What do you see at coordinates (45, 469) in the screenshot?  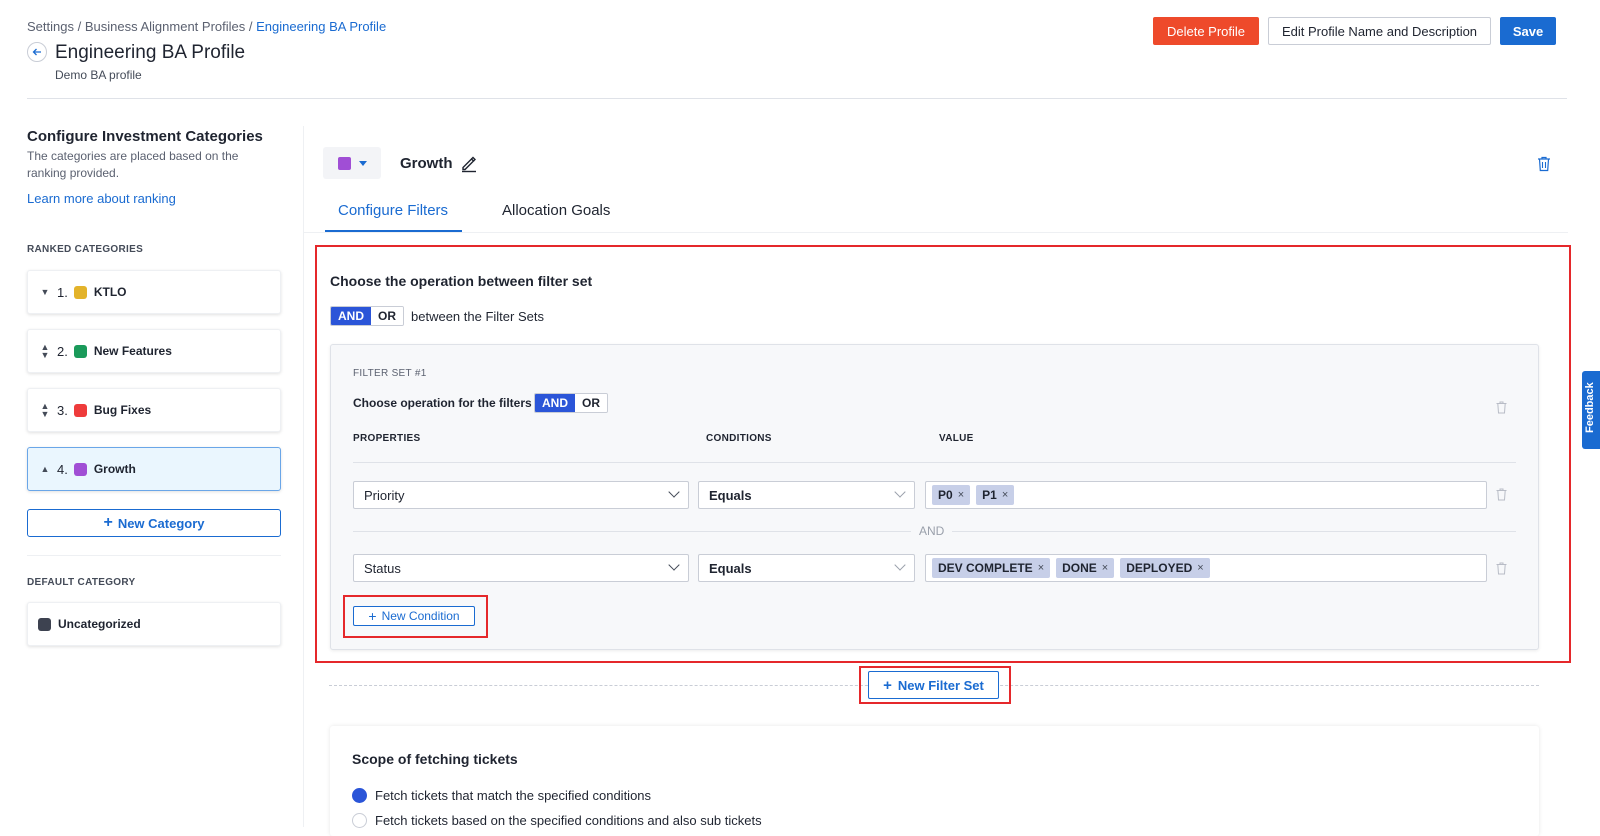 I see `sort-up-icon: ▲` at bounding box center [45, 469].